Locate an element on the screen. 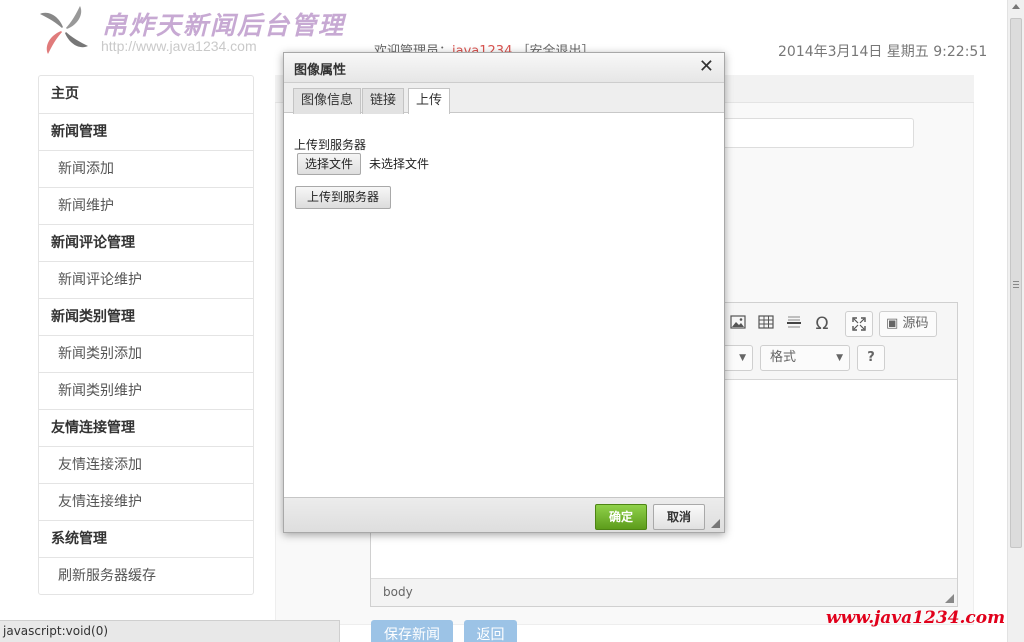  maximize-icon is located at coordinates (859, 324).